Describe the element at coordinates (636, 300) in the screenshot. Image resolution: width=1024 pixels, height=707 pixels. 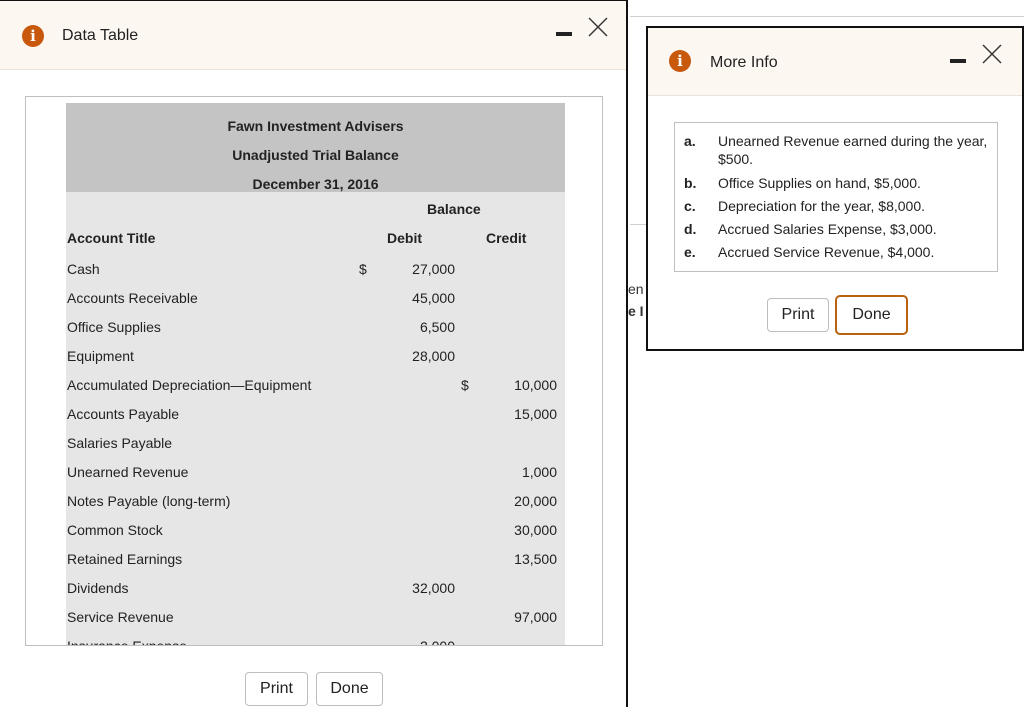
I see `background-text-fragment: en e I` at that location.